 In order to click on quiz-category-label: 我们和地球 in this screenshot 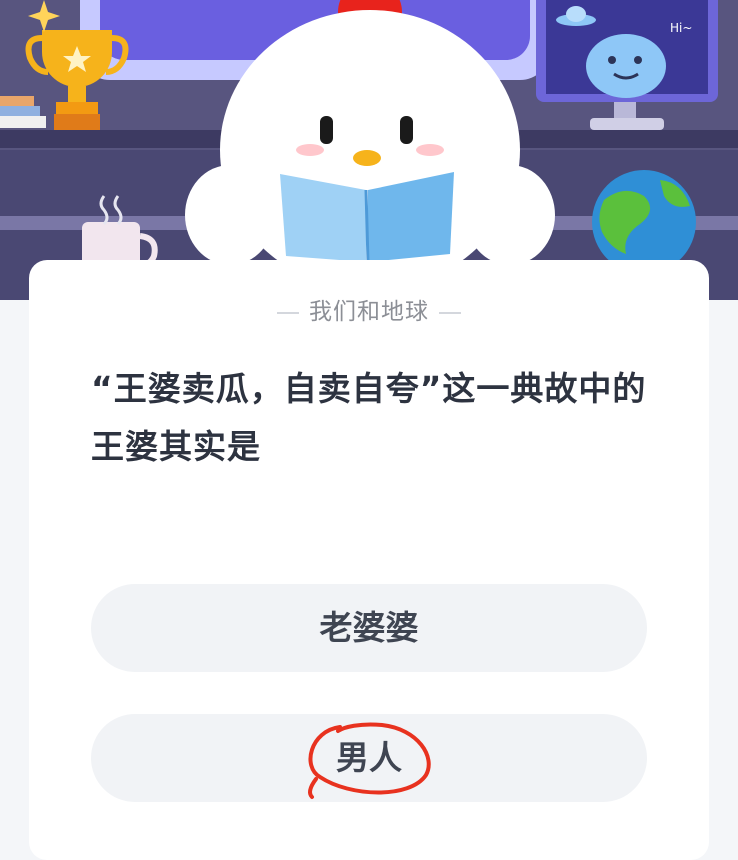, I will do `click(369, 312)`.